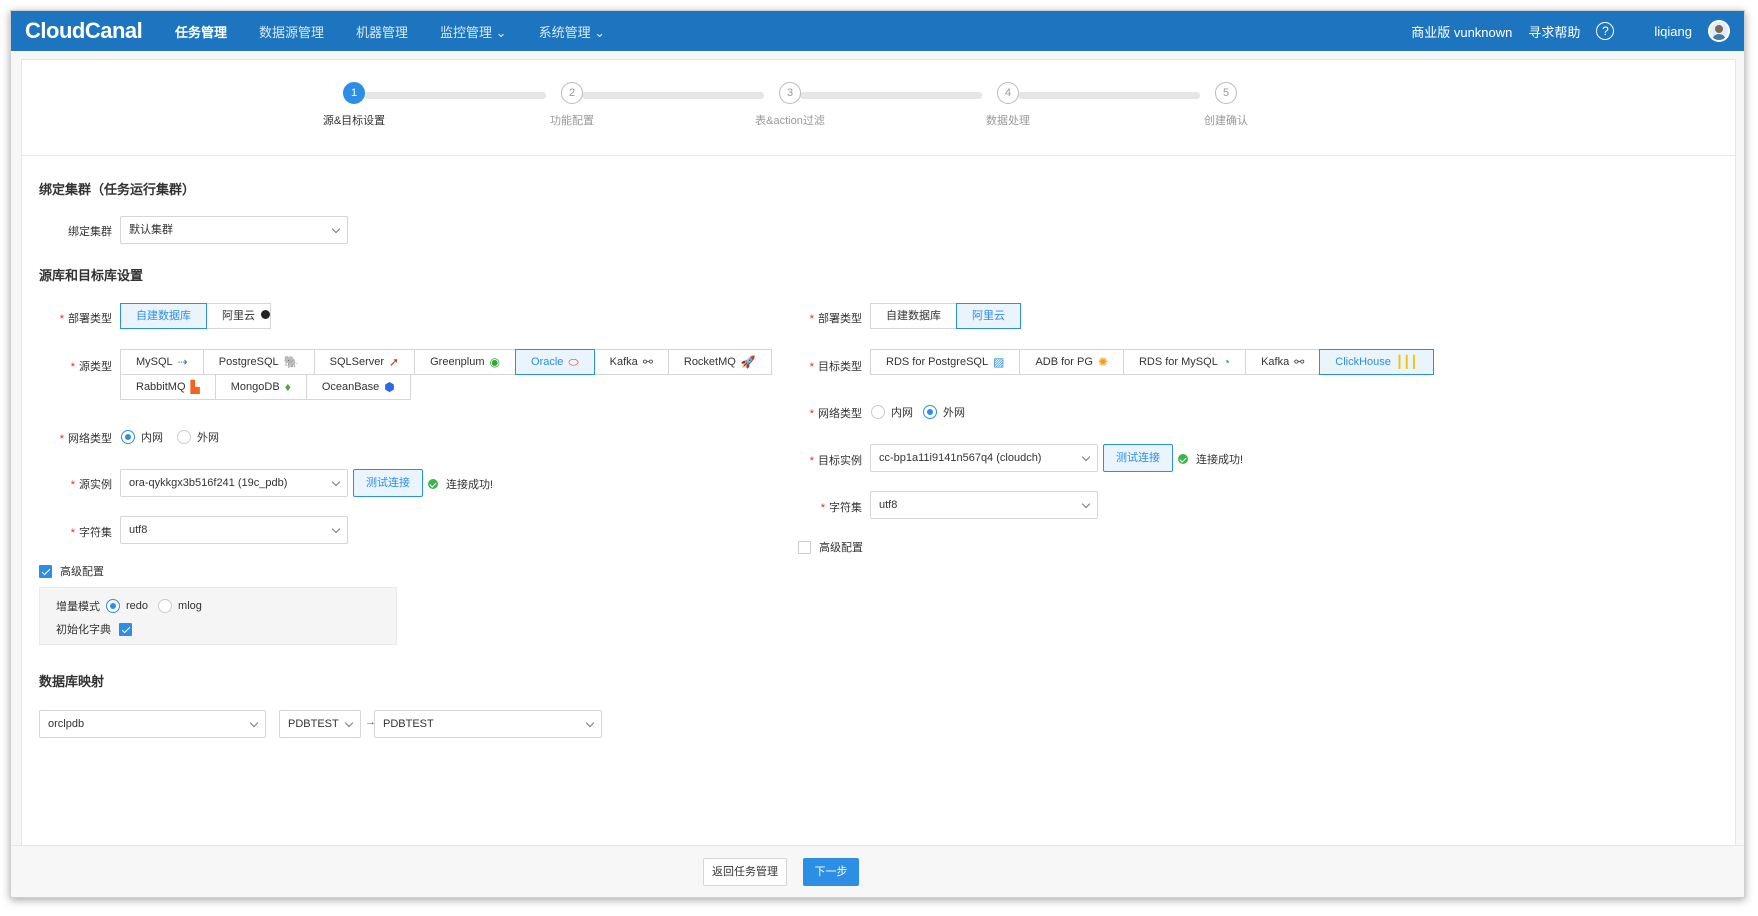  I want to click on target-network-internet-radio, so click(930, 412).